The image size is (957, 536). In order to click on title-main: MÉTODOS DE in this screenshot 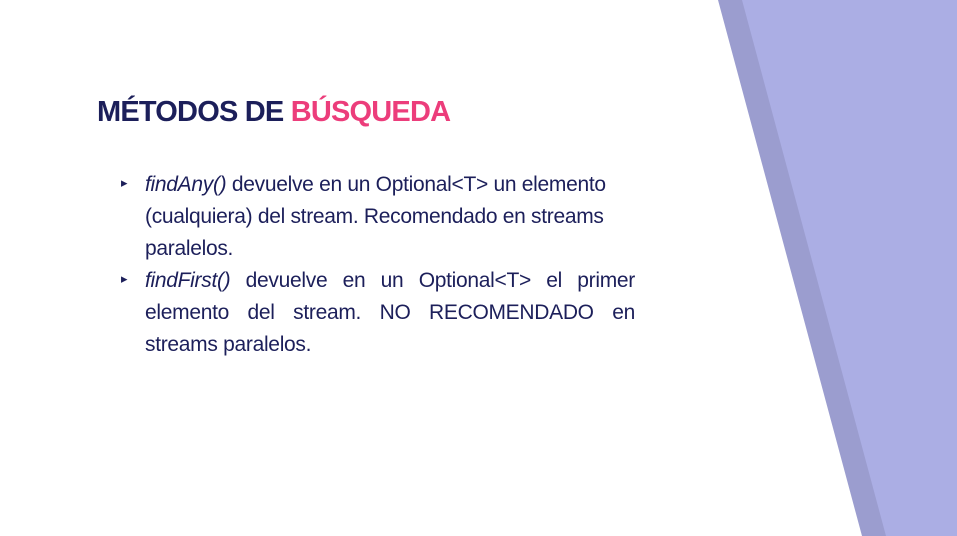, I will do `click(190, 112)`.